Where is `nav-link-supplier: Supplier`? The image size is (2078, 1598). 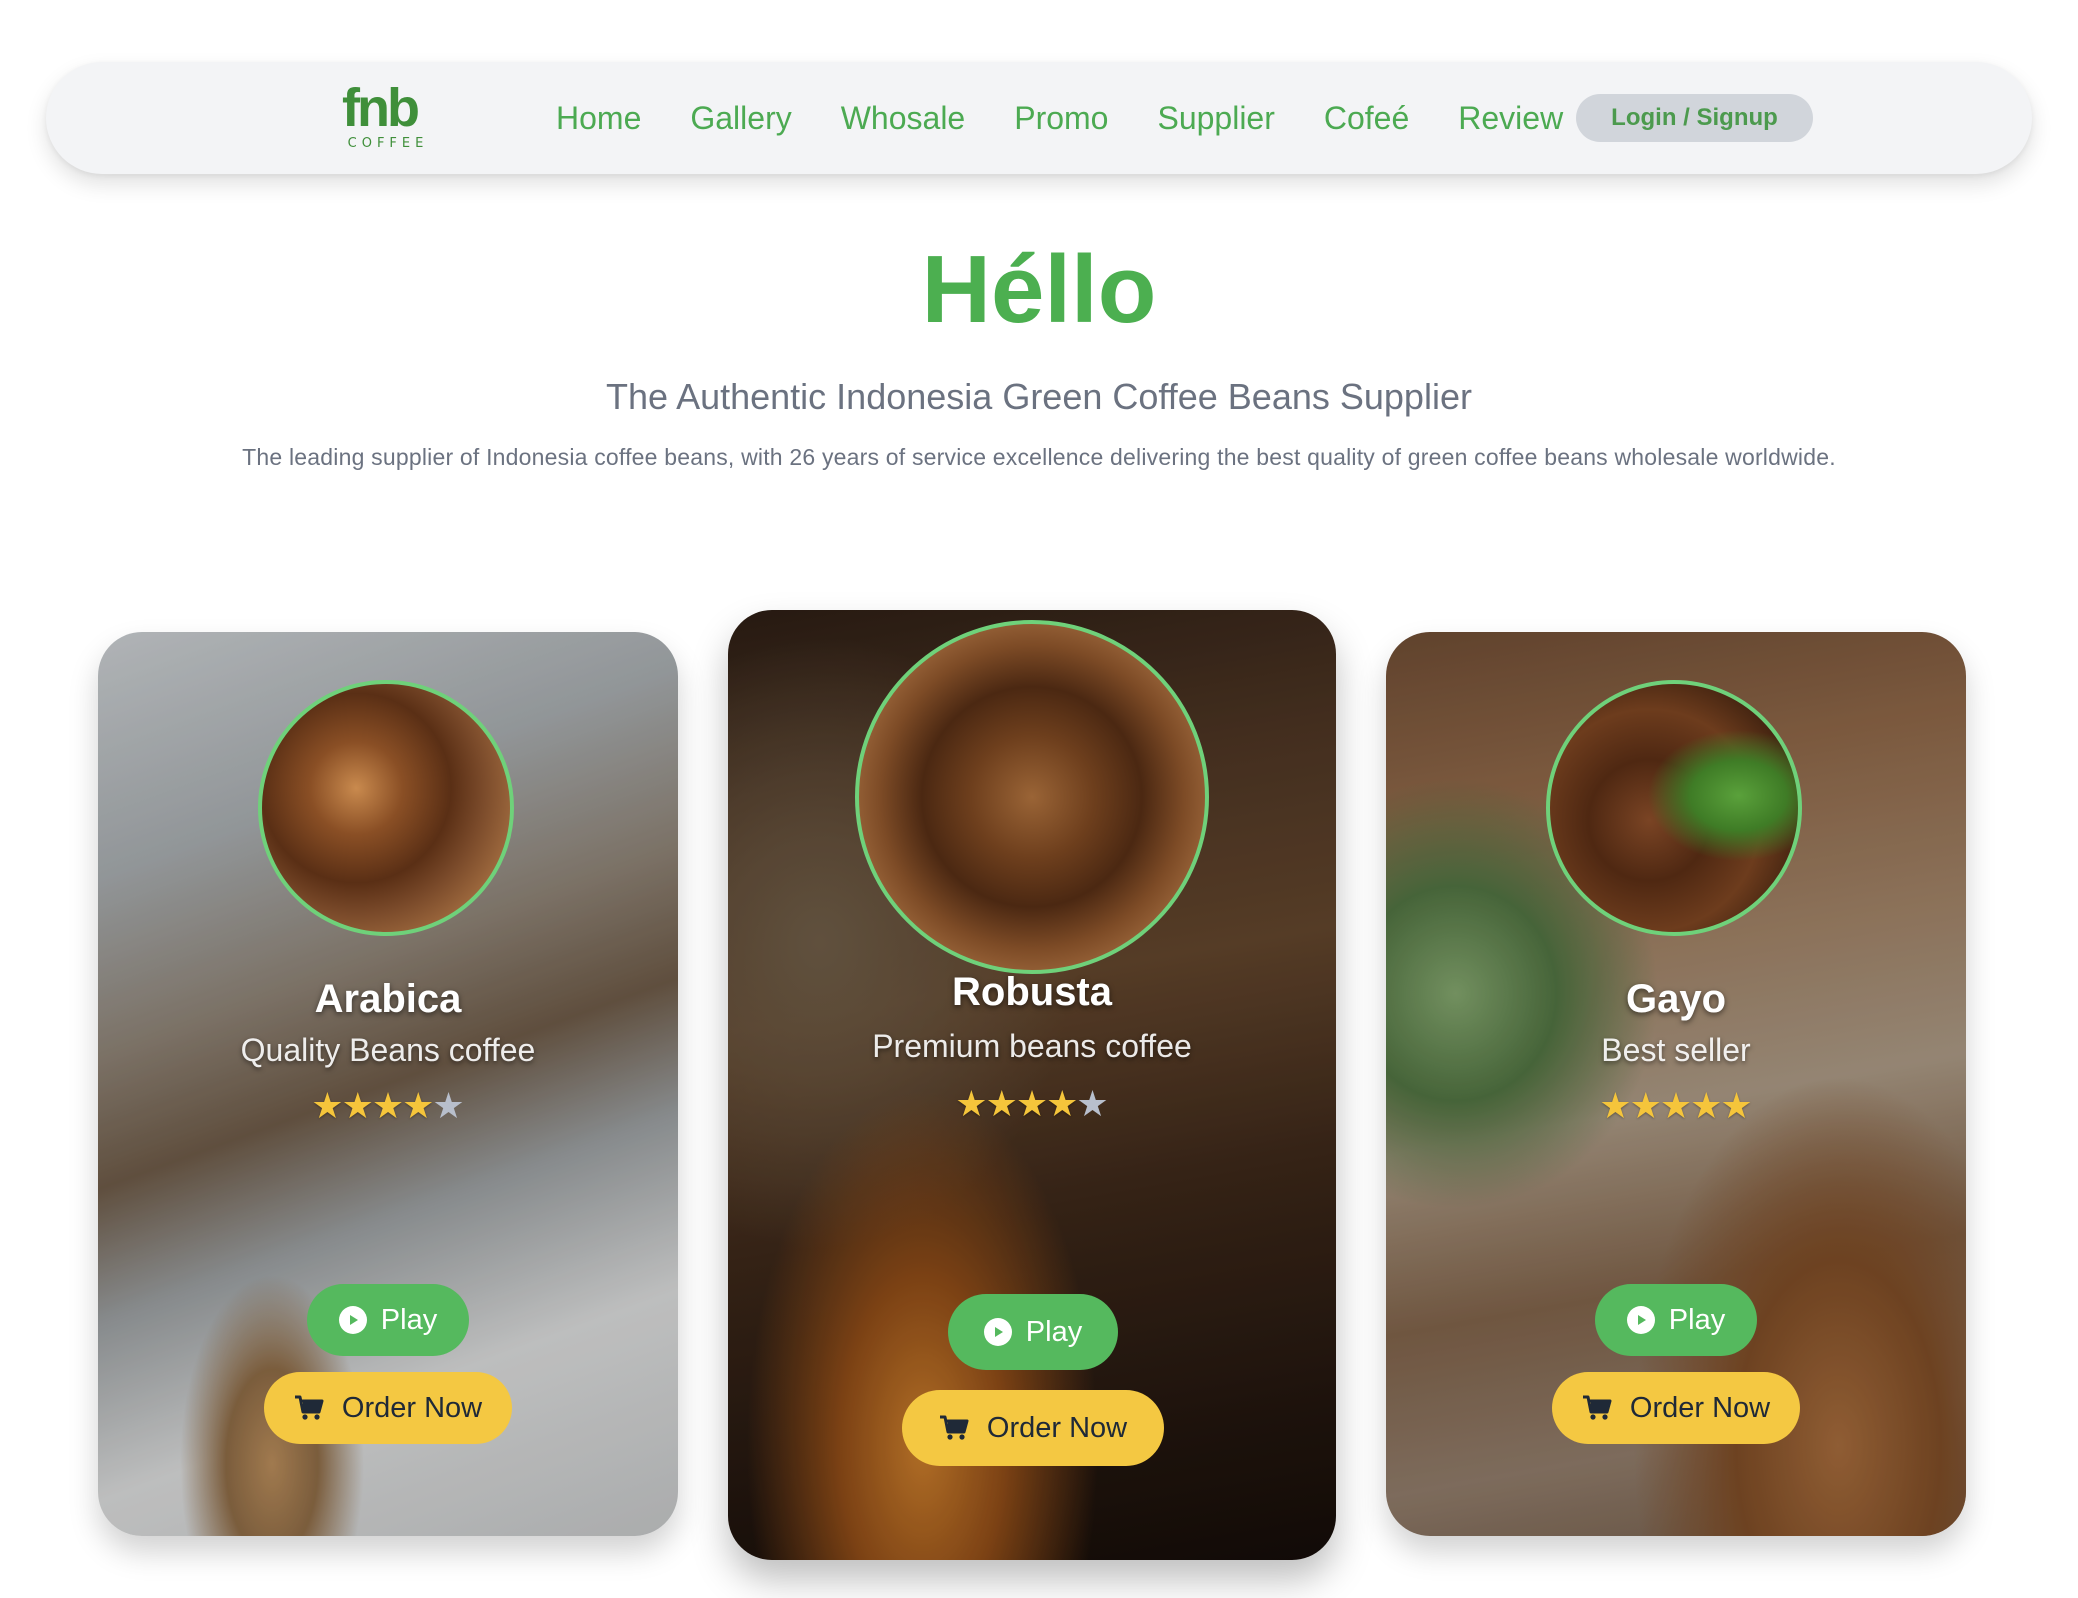
nav-link-supplier: Supplier is located at coordinates (1215, 118).